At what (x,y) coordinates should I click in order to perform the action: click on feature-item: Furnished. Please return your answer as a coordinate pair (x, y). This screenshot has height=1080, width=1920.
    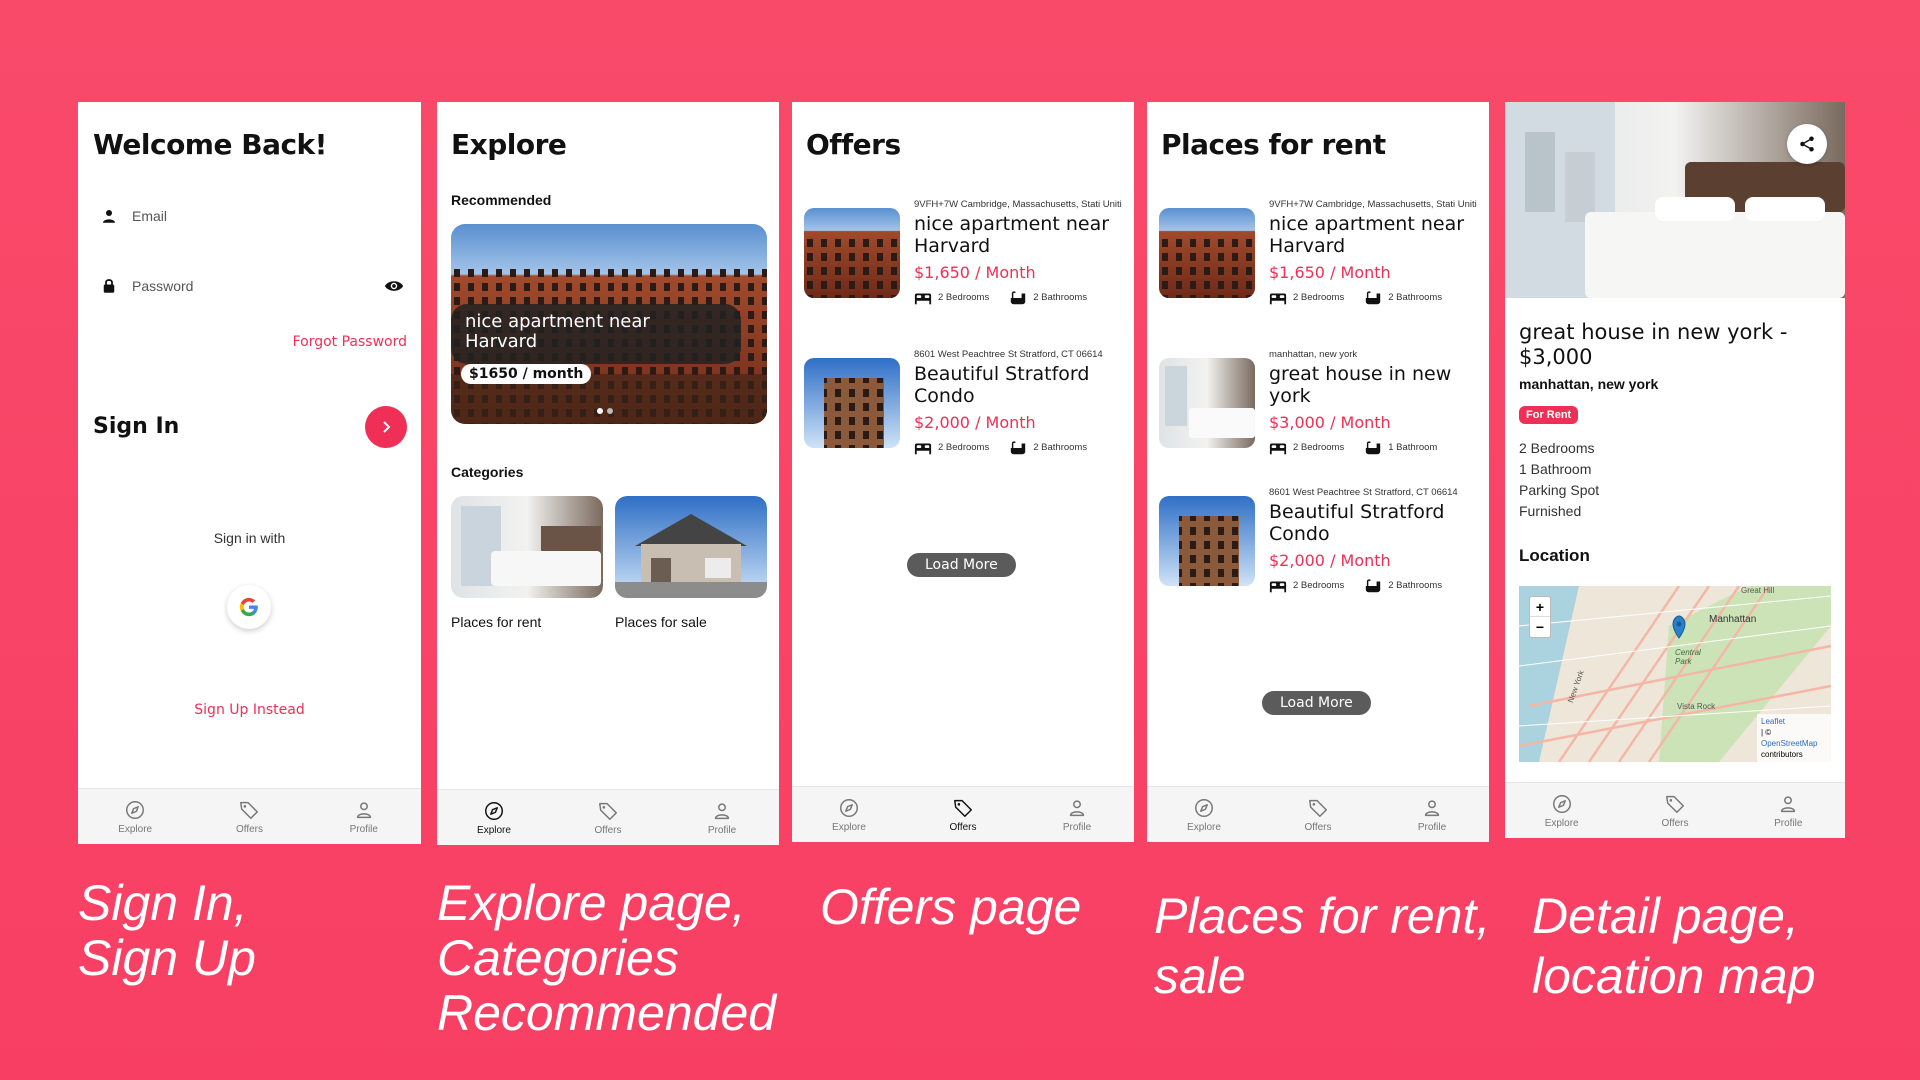
    Looking at the image, I should click on (1550, 511).